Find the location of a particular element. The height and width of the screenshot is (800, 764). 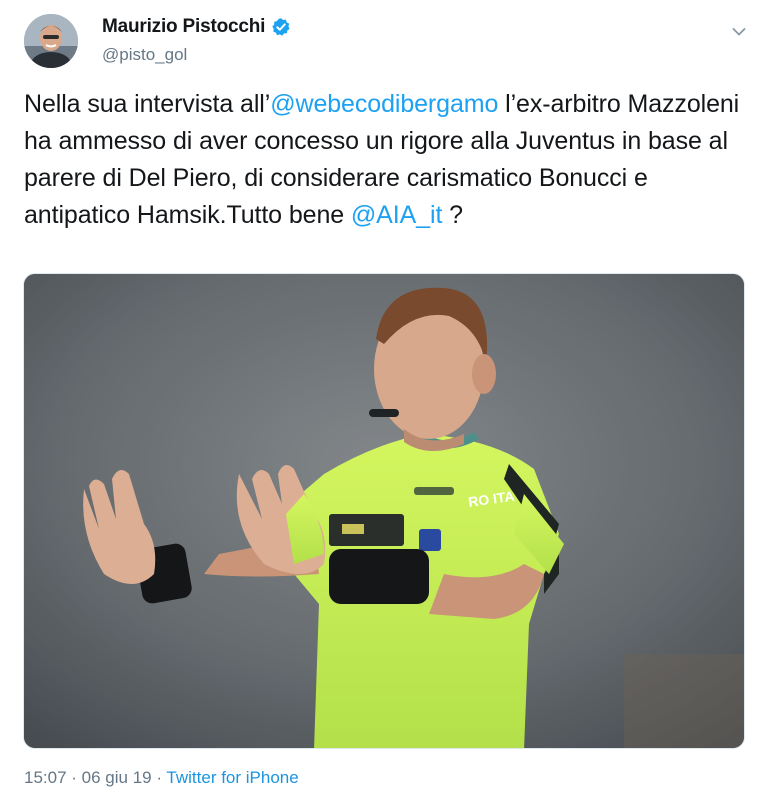

author-display-name: Maurizio Pistocchi is located at coordinates (183, 27).